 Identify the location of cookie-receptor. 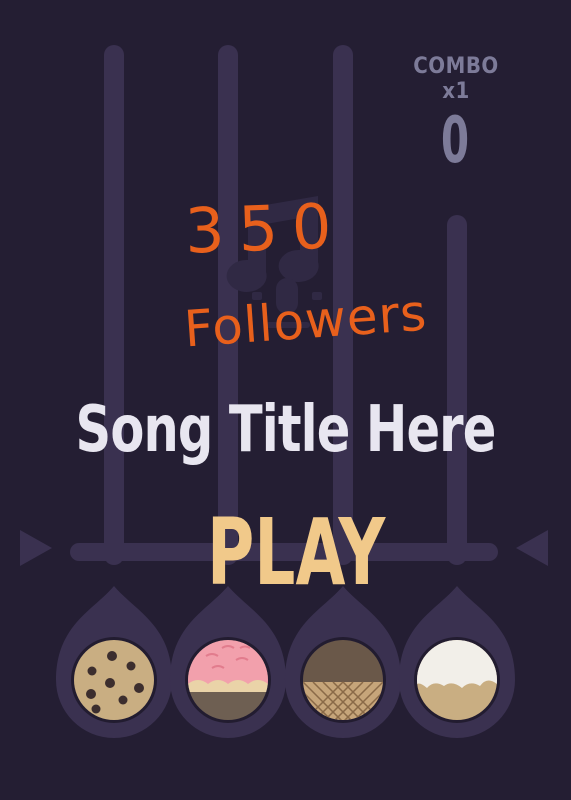
(114, 680).